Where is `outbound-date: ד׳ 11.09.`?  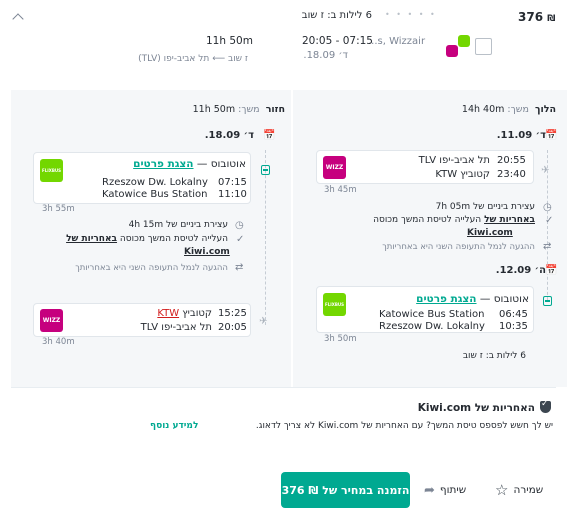 outbound-date: ד׳ 11.09. is located at coordinates (521, 135).